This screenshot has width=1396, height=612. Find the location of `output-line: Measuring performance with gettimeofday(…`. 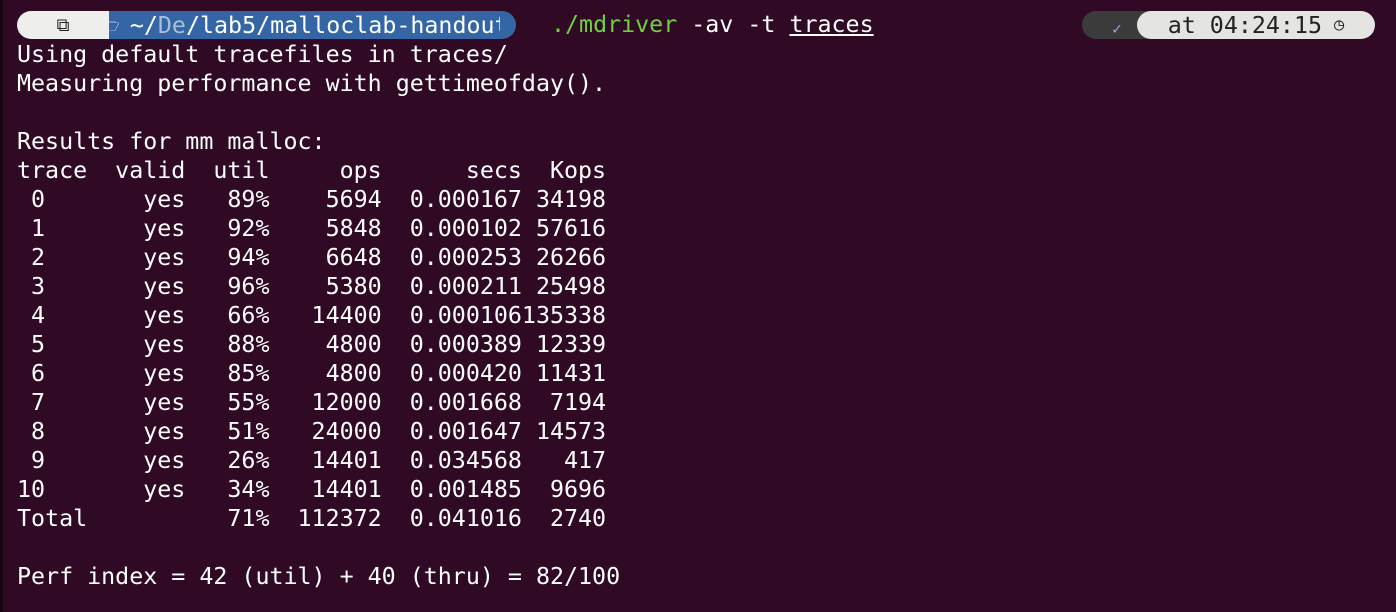

output-line: Measuring performance with gettimeofday(… is located at coordinates (312, 83).